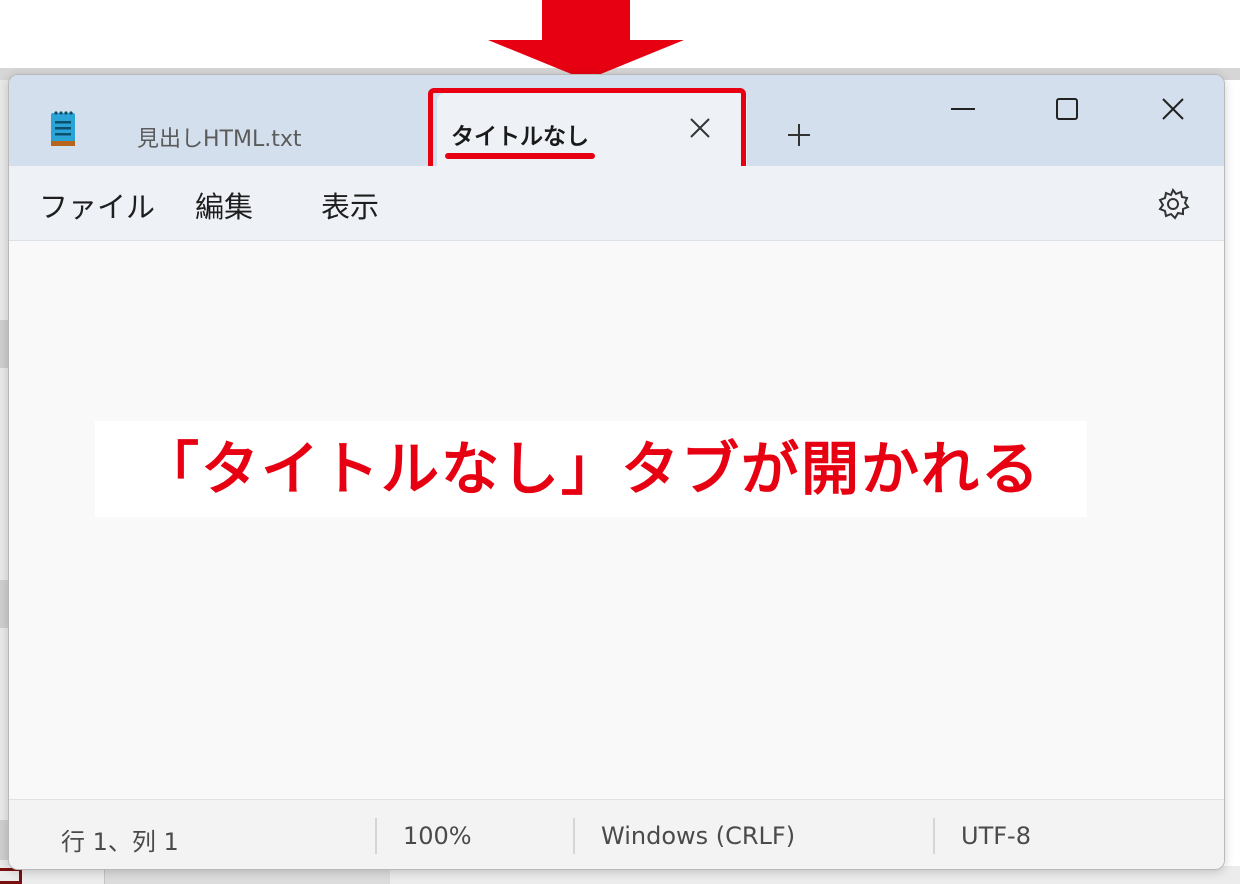 This screenshot has width=1240, height=884. I want to click on menu-file: ファイル, so click(97, 205).